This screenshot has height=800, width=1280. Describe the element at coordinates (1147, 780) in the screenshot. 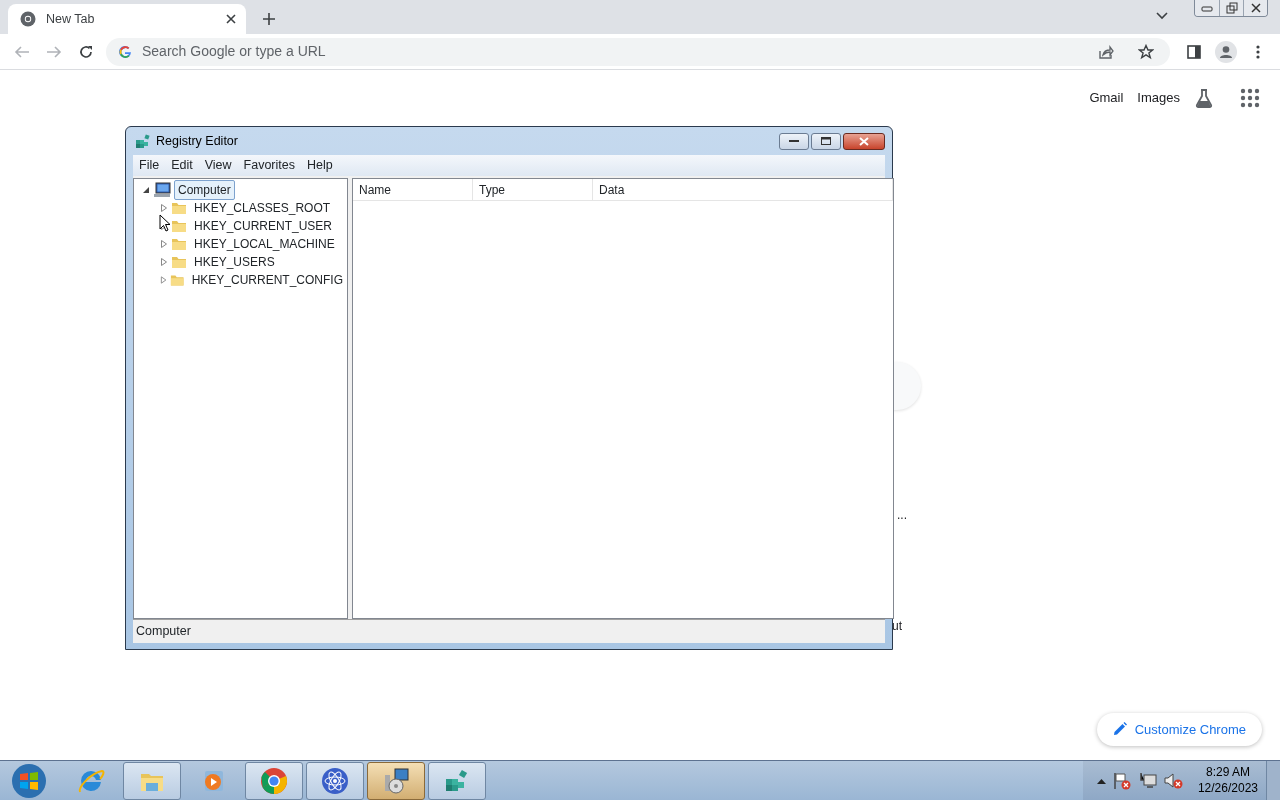

I see `network-icon` at that location.